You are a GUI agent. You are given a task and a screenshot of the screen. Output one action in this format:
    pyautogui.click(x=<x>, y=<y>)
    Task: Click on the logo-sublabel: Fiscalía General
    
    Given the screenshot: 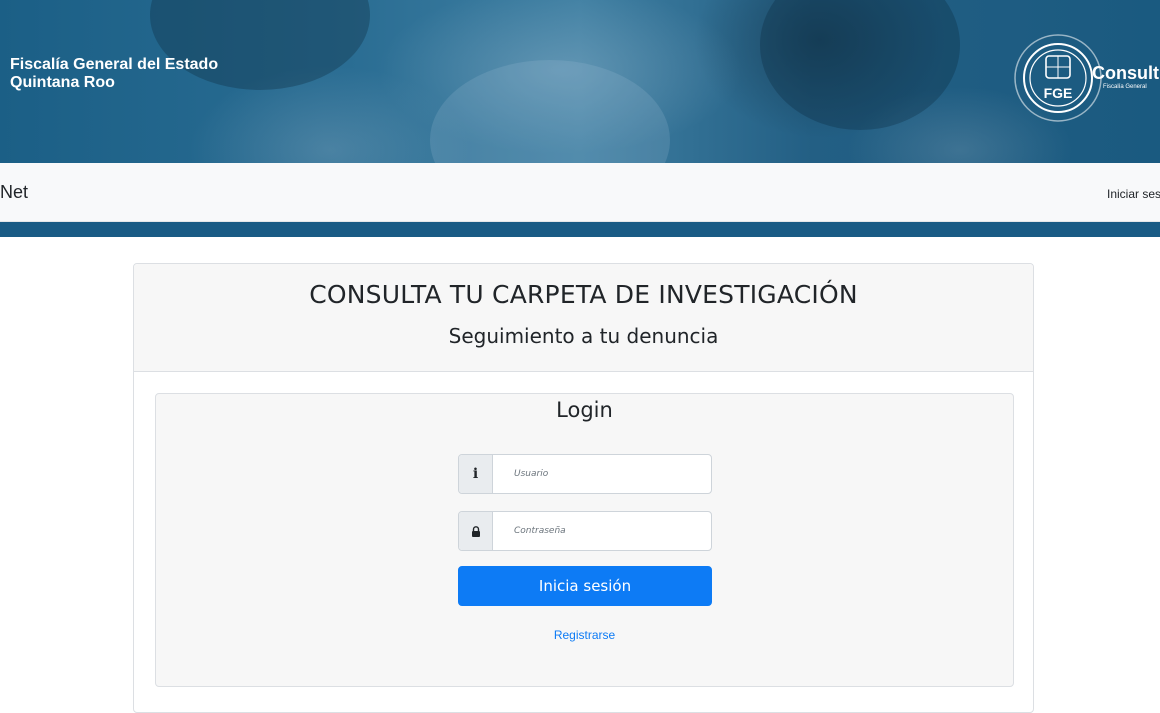 What is the action you would take?
    pyautogui.click(x=1125, y=87)
    